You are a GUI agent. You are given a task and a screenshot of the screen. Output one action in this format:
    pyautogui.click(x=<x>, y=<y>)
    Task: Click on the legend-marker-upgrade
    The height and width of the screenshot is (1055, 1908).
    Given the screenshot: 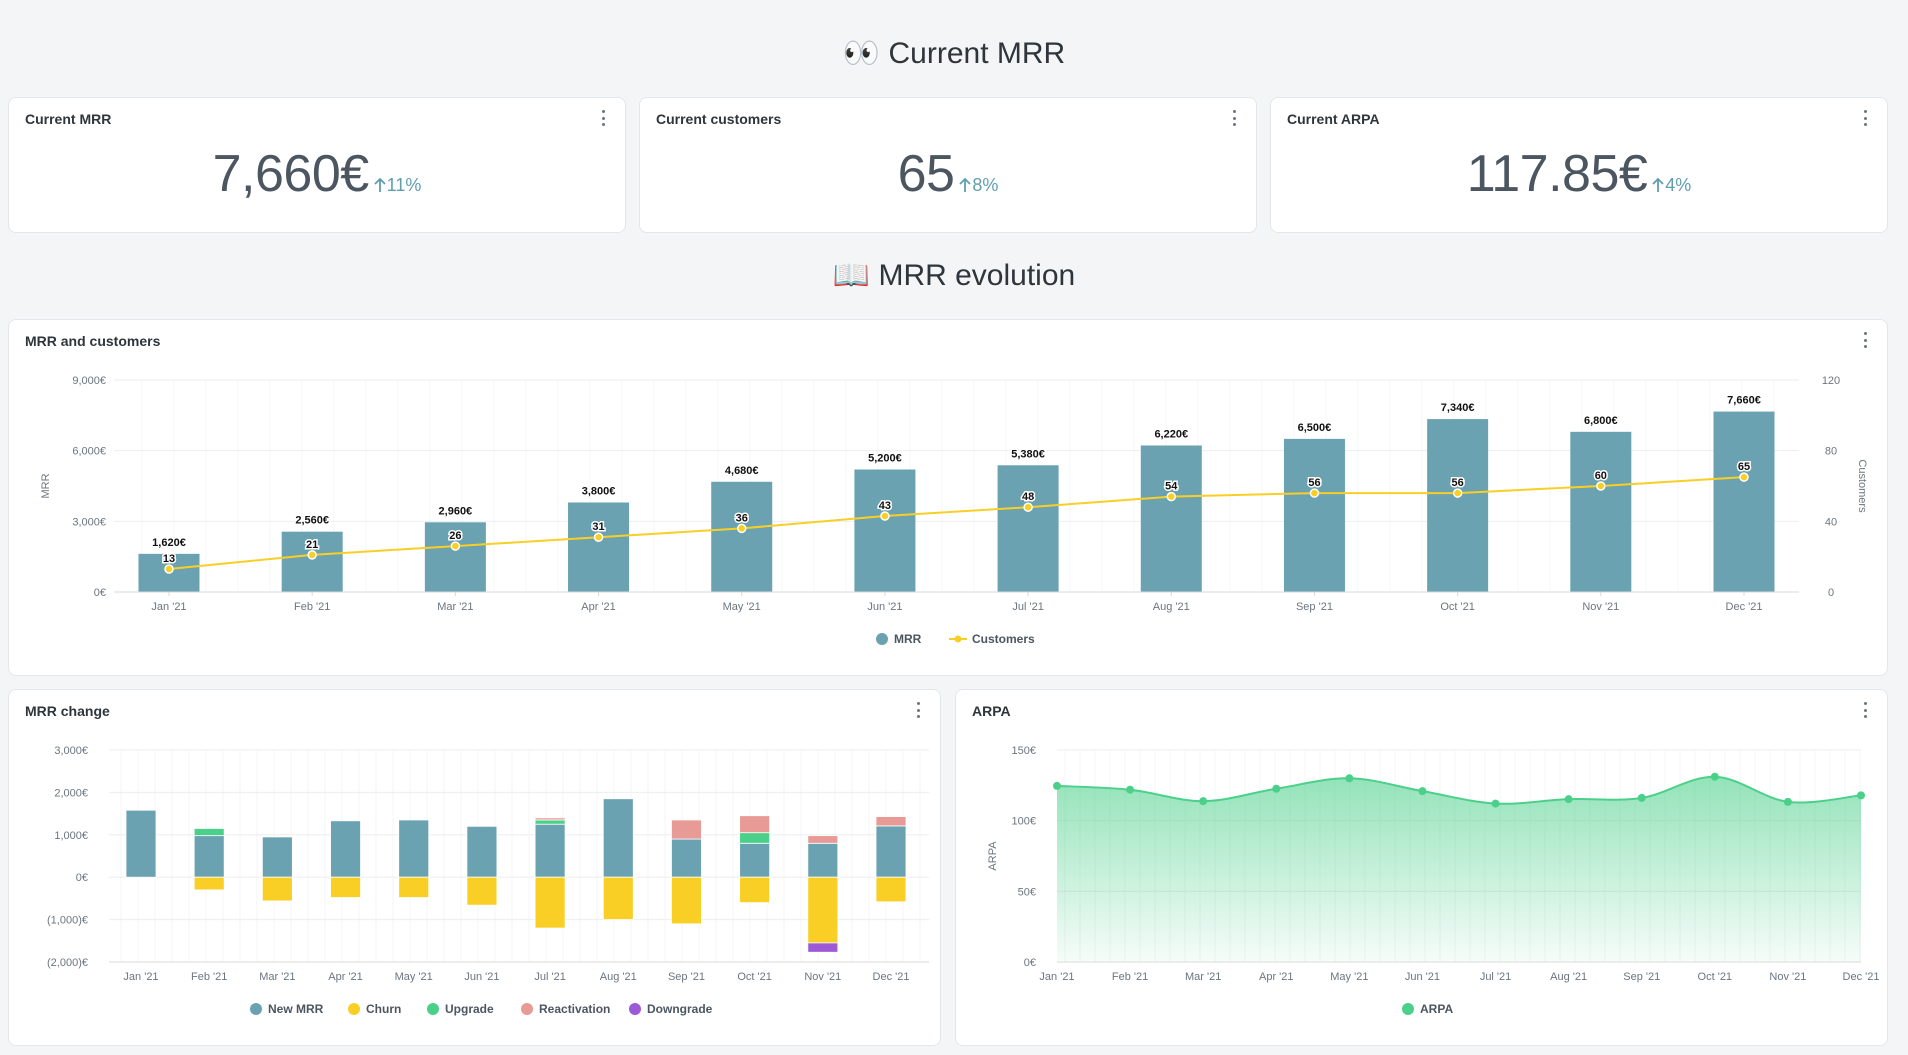 What is the action you would take?
    pyautogui.click(x=433, y=1009)
    